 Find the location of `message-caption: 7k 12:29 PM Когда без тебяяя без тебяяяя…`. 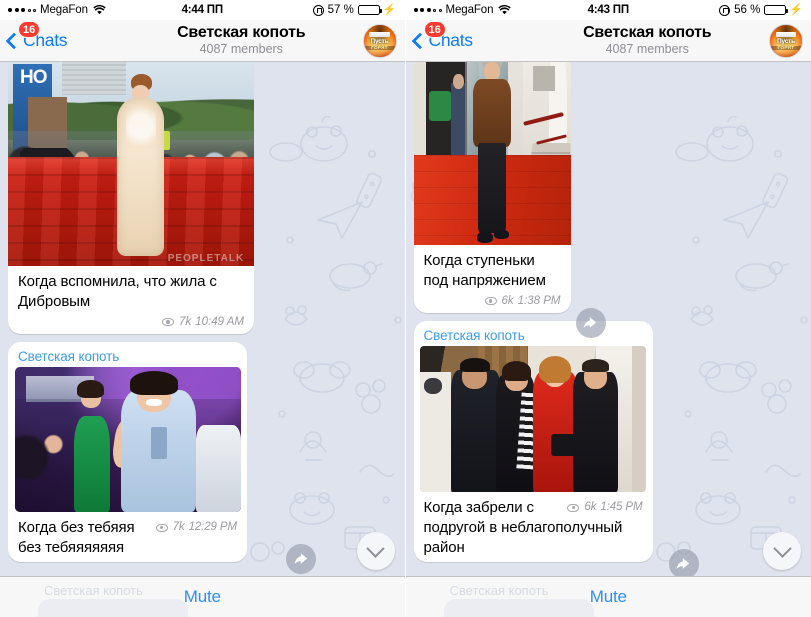

message-caption: 7k 12:29 PM Когда без тебяяя без тебяяяя… is located at coordinates (127, 537).